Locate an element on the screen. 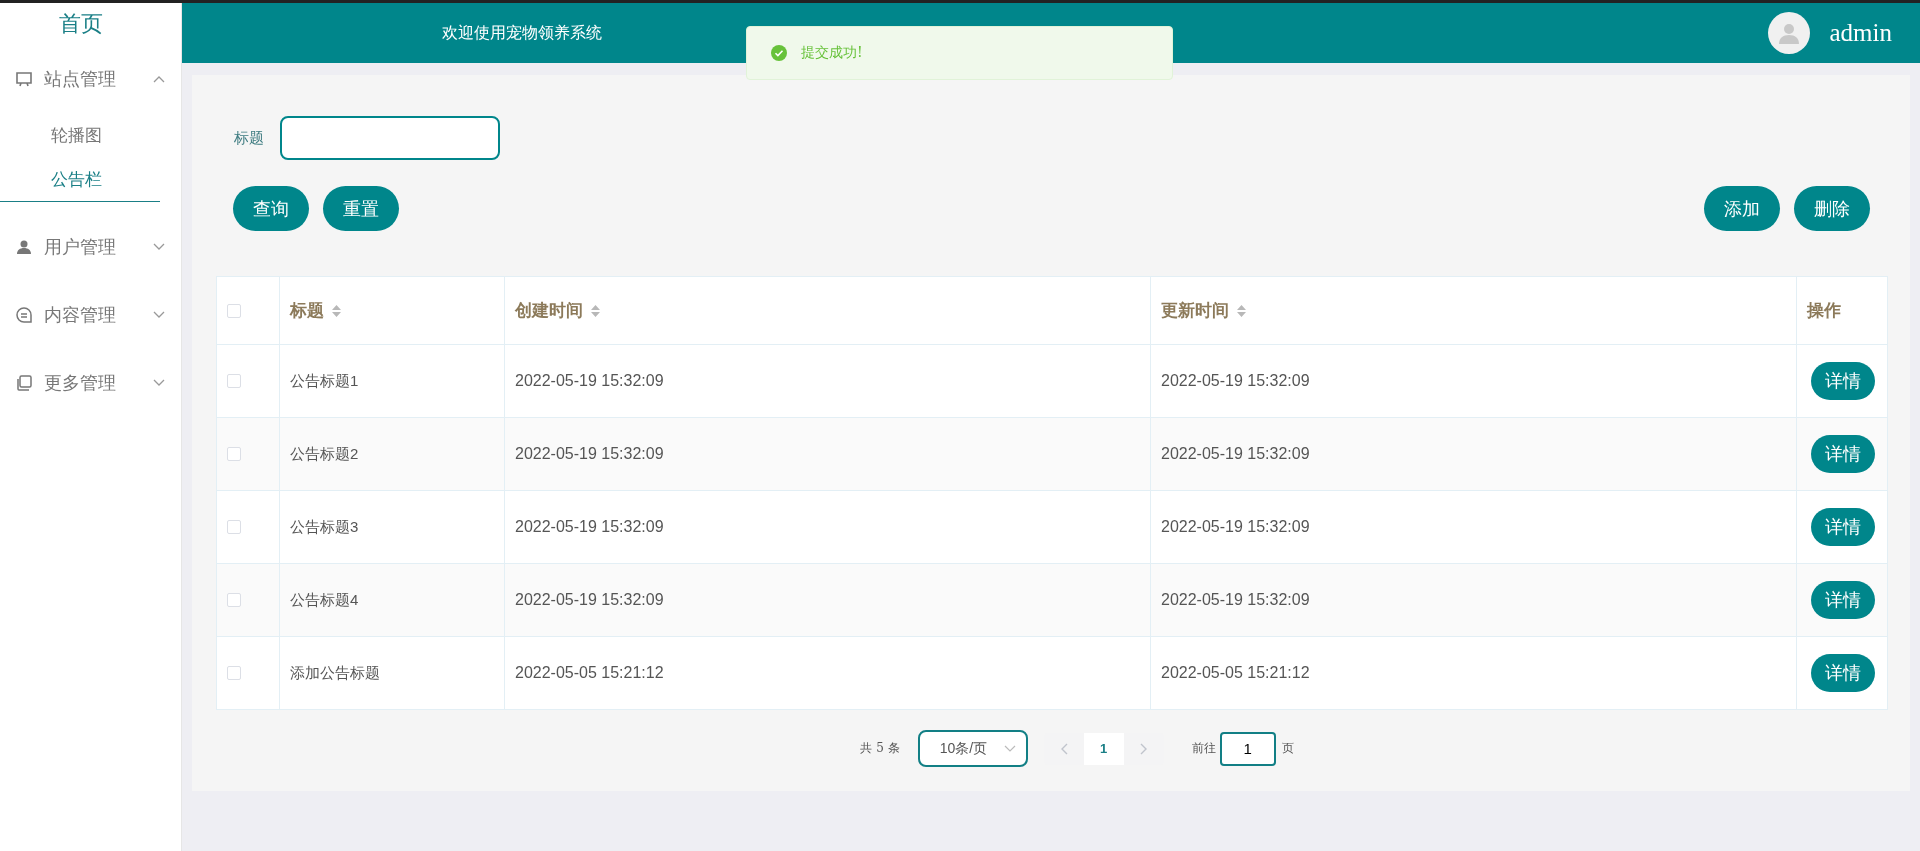  monitor-icon is located at coordinates (24, 79).